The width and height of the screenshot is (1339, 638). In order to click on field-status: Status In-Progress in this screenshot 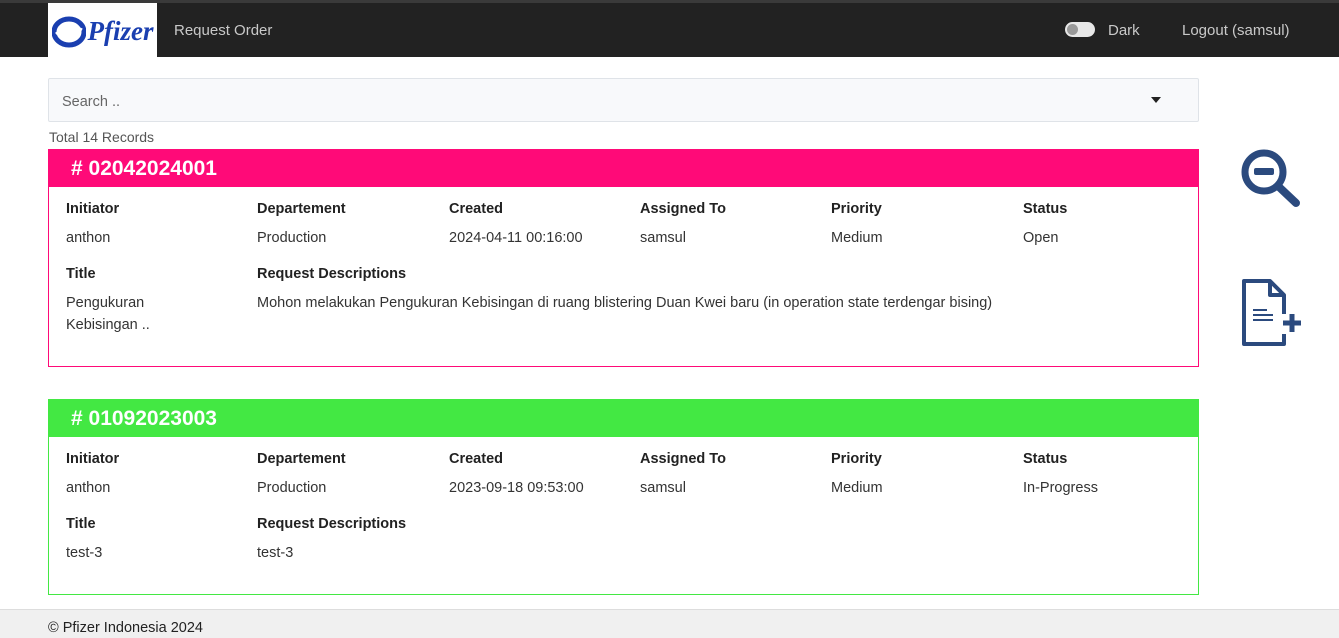, I will do `click(1060, 475)`.